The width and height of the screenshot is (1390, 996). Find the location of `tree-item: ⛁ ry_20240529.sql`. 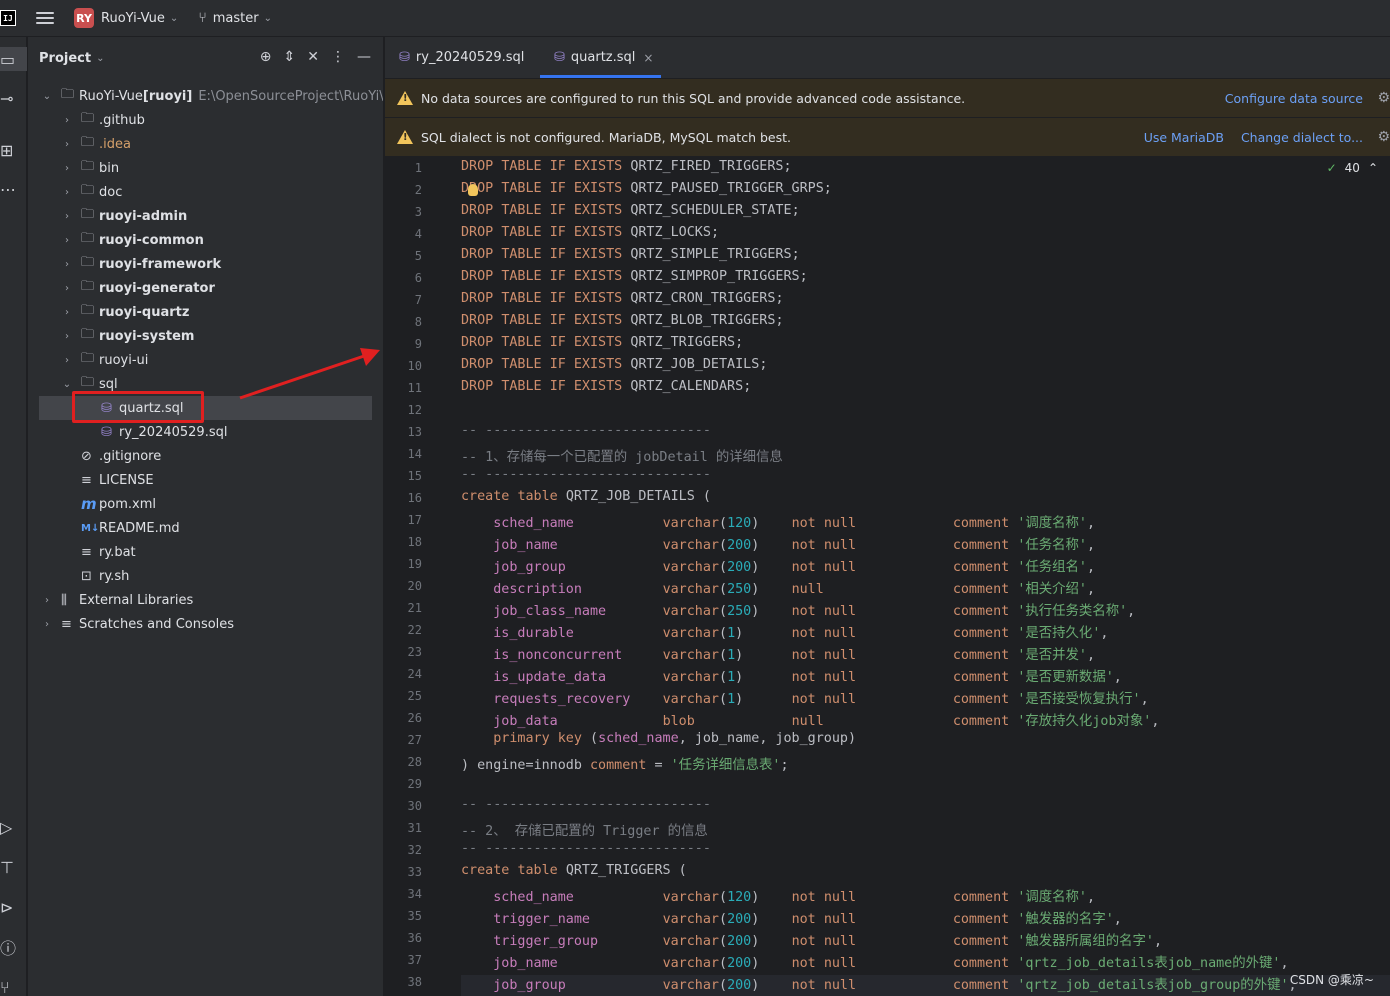

tree-item: ⛁ ry_20240529.sql is located at coordinates (205, 432).